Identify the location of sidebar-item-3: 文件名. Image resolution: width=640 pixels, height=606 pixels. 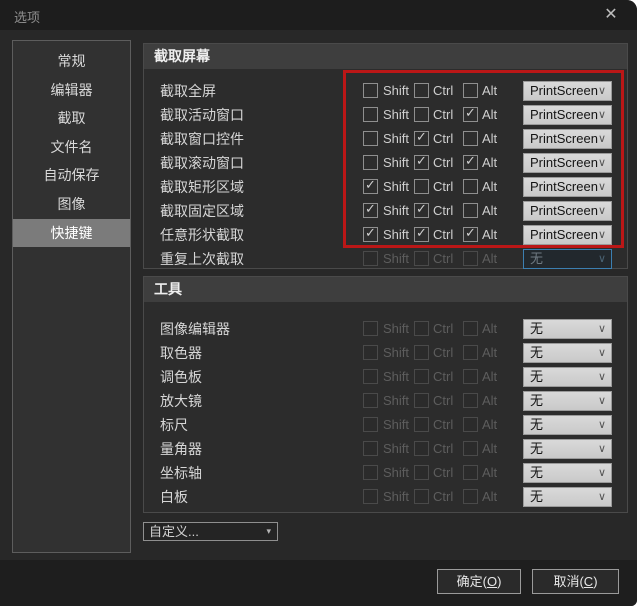
(71, 147).